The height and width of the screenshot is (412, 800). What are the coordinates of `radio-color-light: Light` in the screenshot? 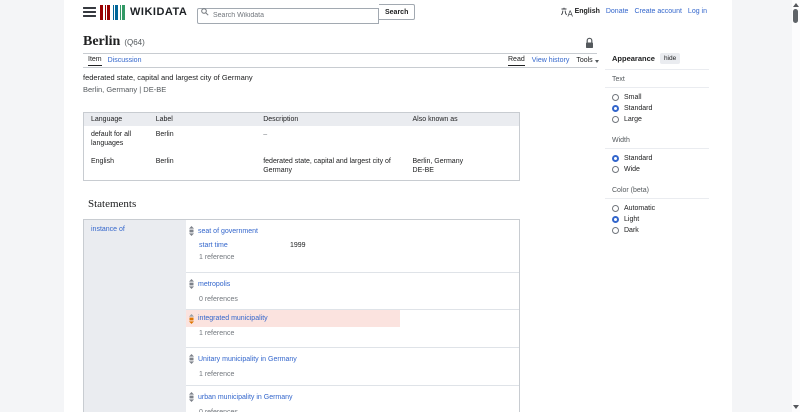 It's located at (660, 219).